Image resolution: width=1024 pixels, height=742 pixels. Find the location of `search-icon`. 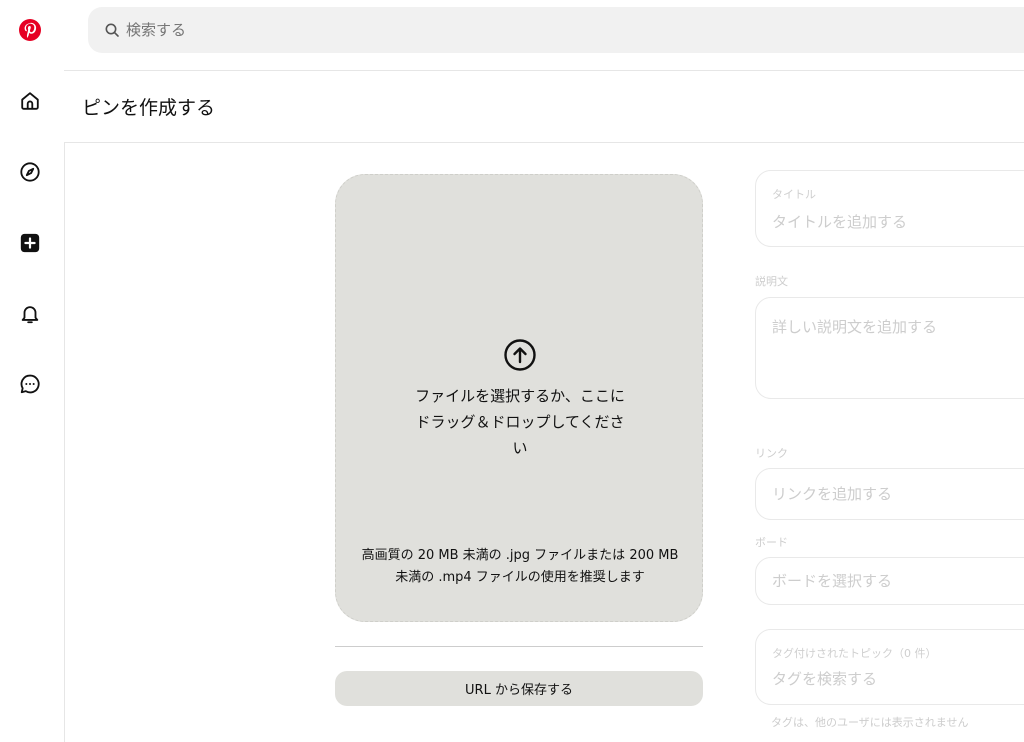

search-icon is located at coordinates (112, 30).